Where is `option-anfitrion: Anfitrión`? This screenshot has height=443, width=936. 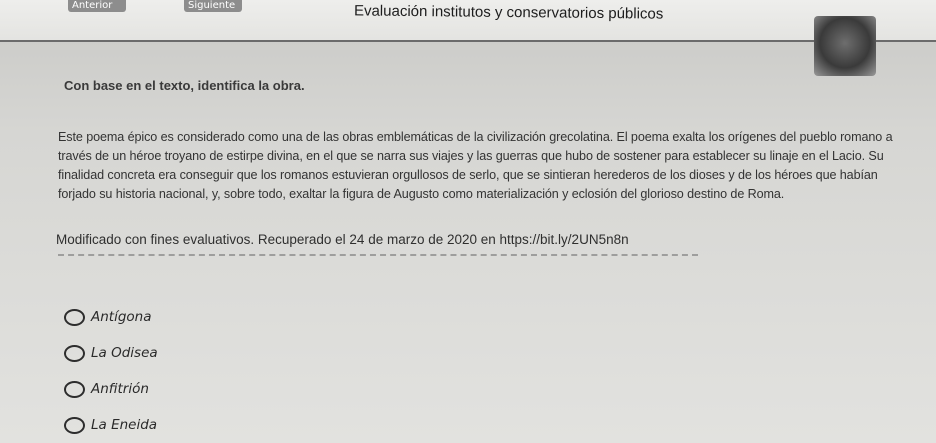
option-anfitrion: Anfitrión is located at coordinates (106, 389).